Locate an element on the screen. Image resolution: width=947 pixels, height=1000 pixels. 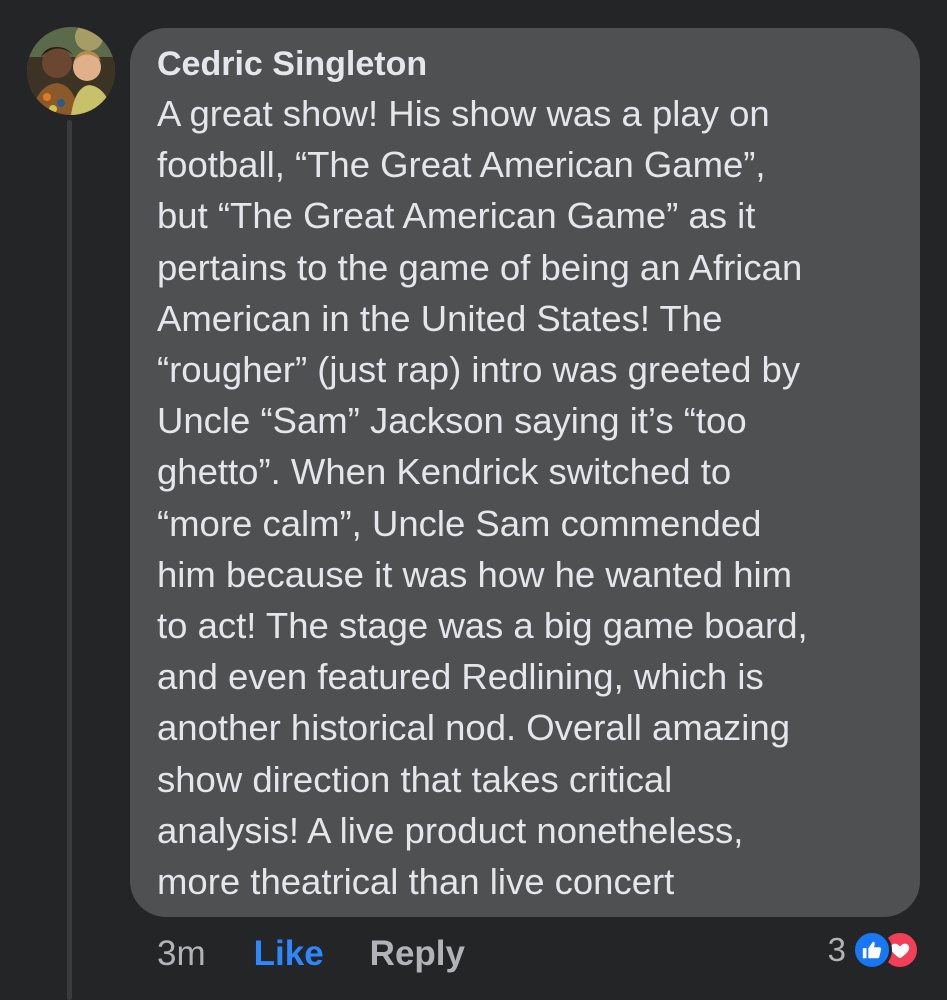
comment-timestamp: 3m is located at coordinates (181, 954).